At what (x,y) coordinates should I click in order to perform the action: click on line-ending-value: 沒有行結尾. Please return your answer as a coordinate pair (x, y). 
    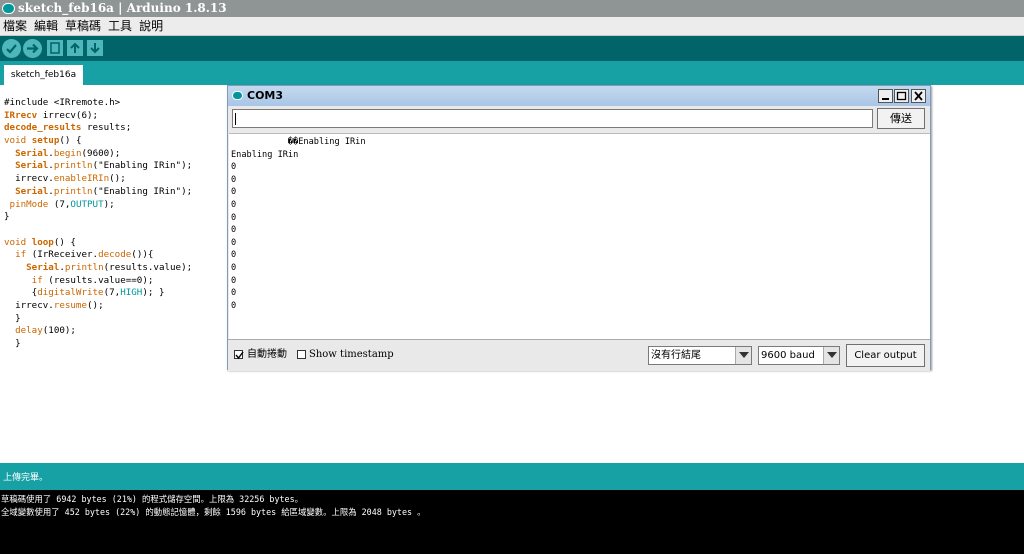
    Looking at the image, I should click on (676, 355).